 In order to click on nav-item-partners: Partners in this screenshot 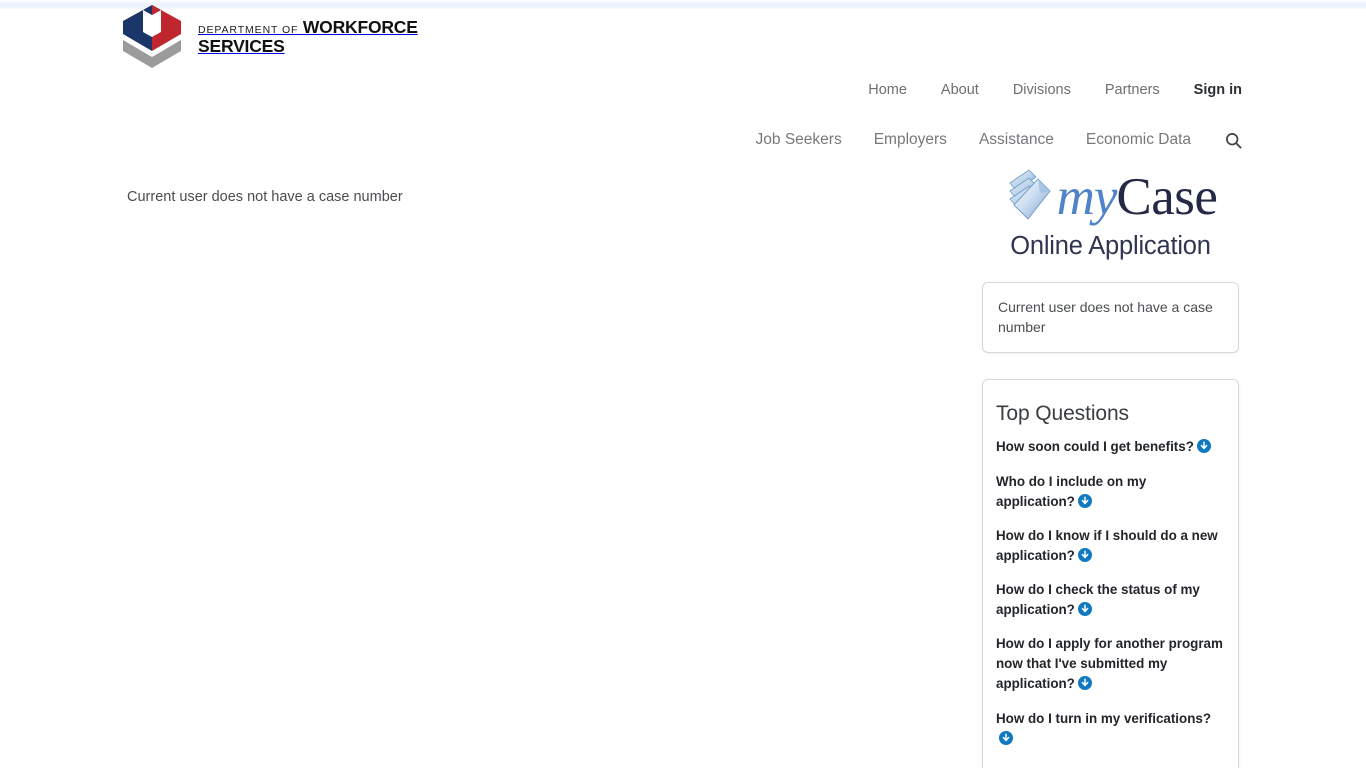, I will do `click(1132, 90)`.